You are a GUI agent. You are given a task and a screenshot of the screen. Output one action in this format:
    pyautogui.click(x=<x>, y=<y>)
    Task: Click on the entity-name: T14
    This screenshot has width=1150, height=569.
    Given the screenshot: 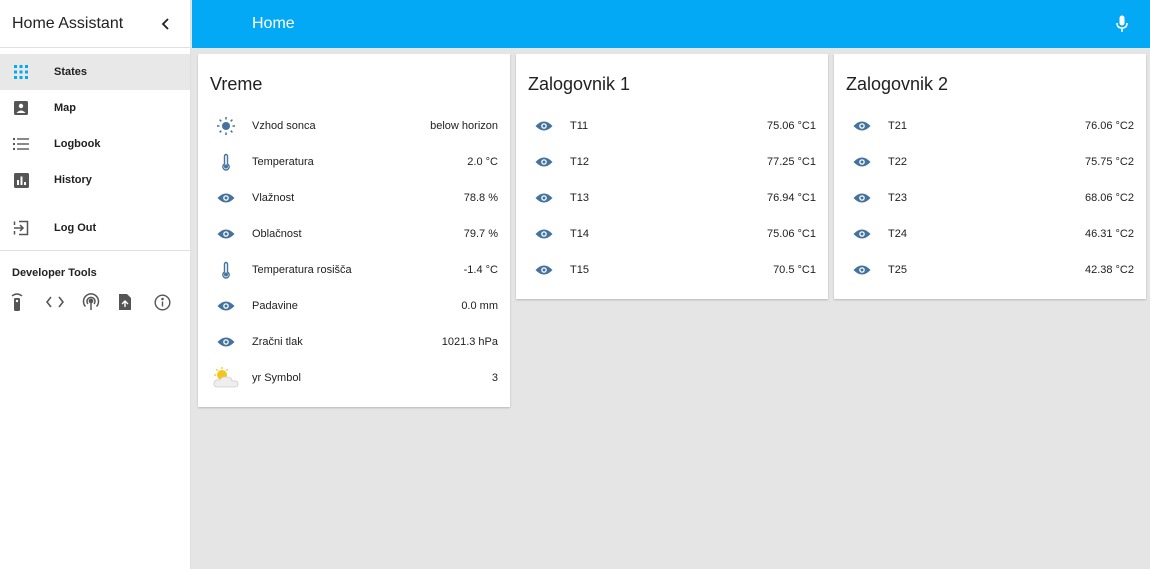 What is the action you would take?
    pyautogui.click(x=579, y=234)
    